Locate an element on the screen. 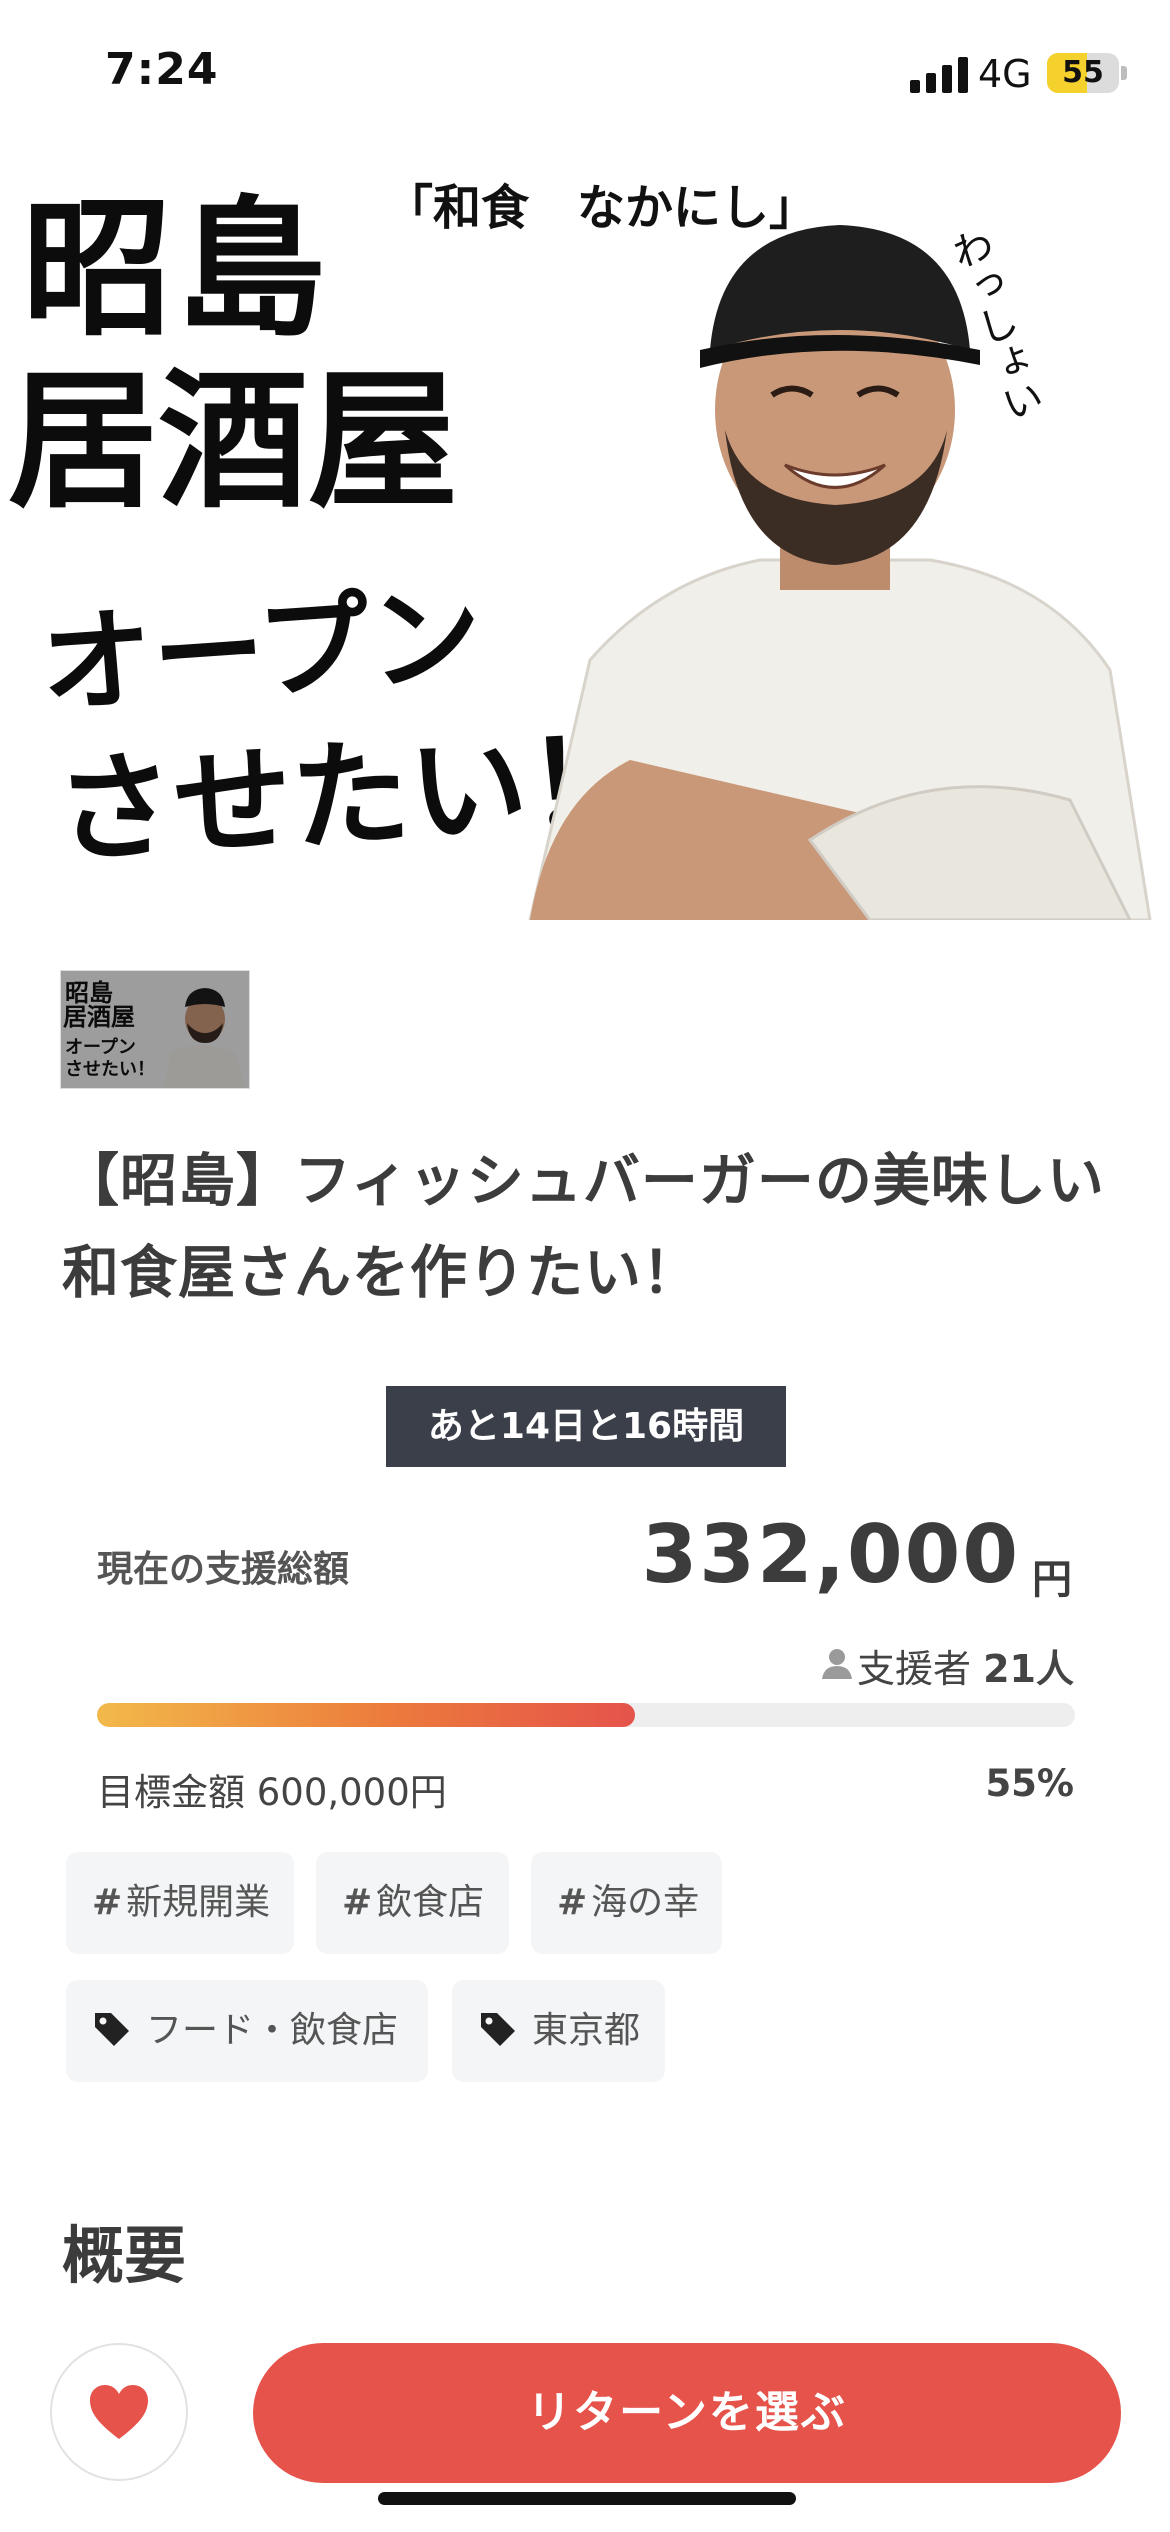 The image size is (1170, 2532). category-label: 東京都 is located at coordinates (586, 2030).